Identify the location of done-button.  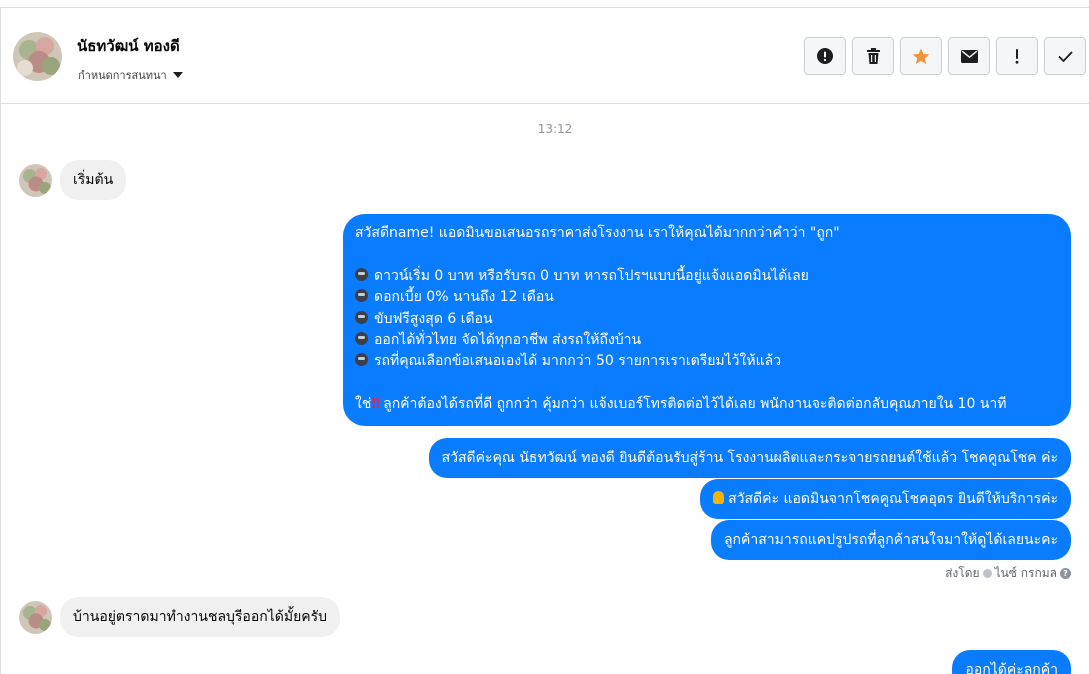
(1065, 56).